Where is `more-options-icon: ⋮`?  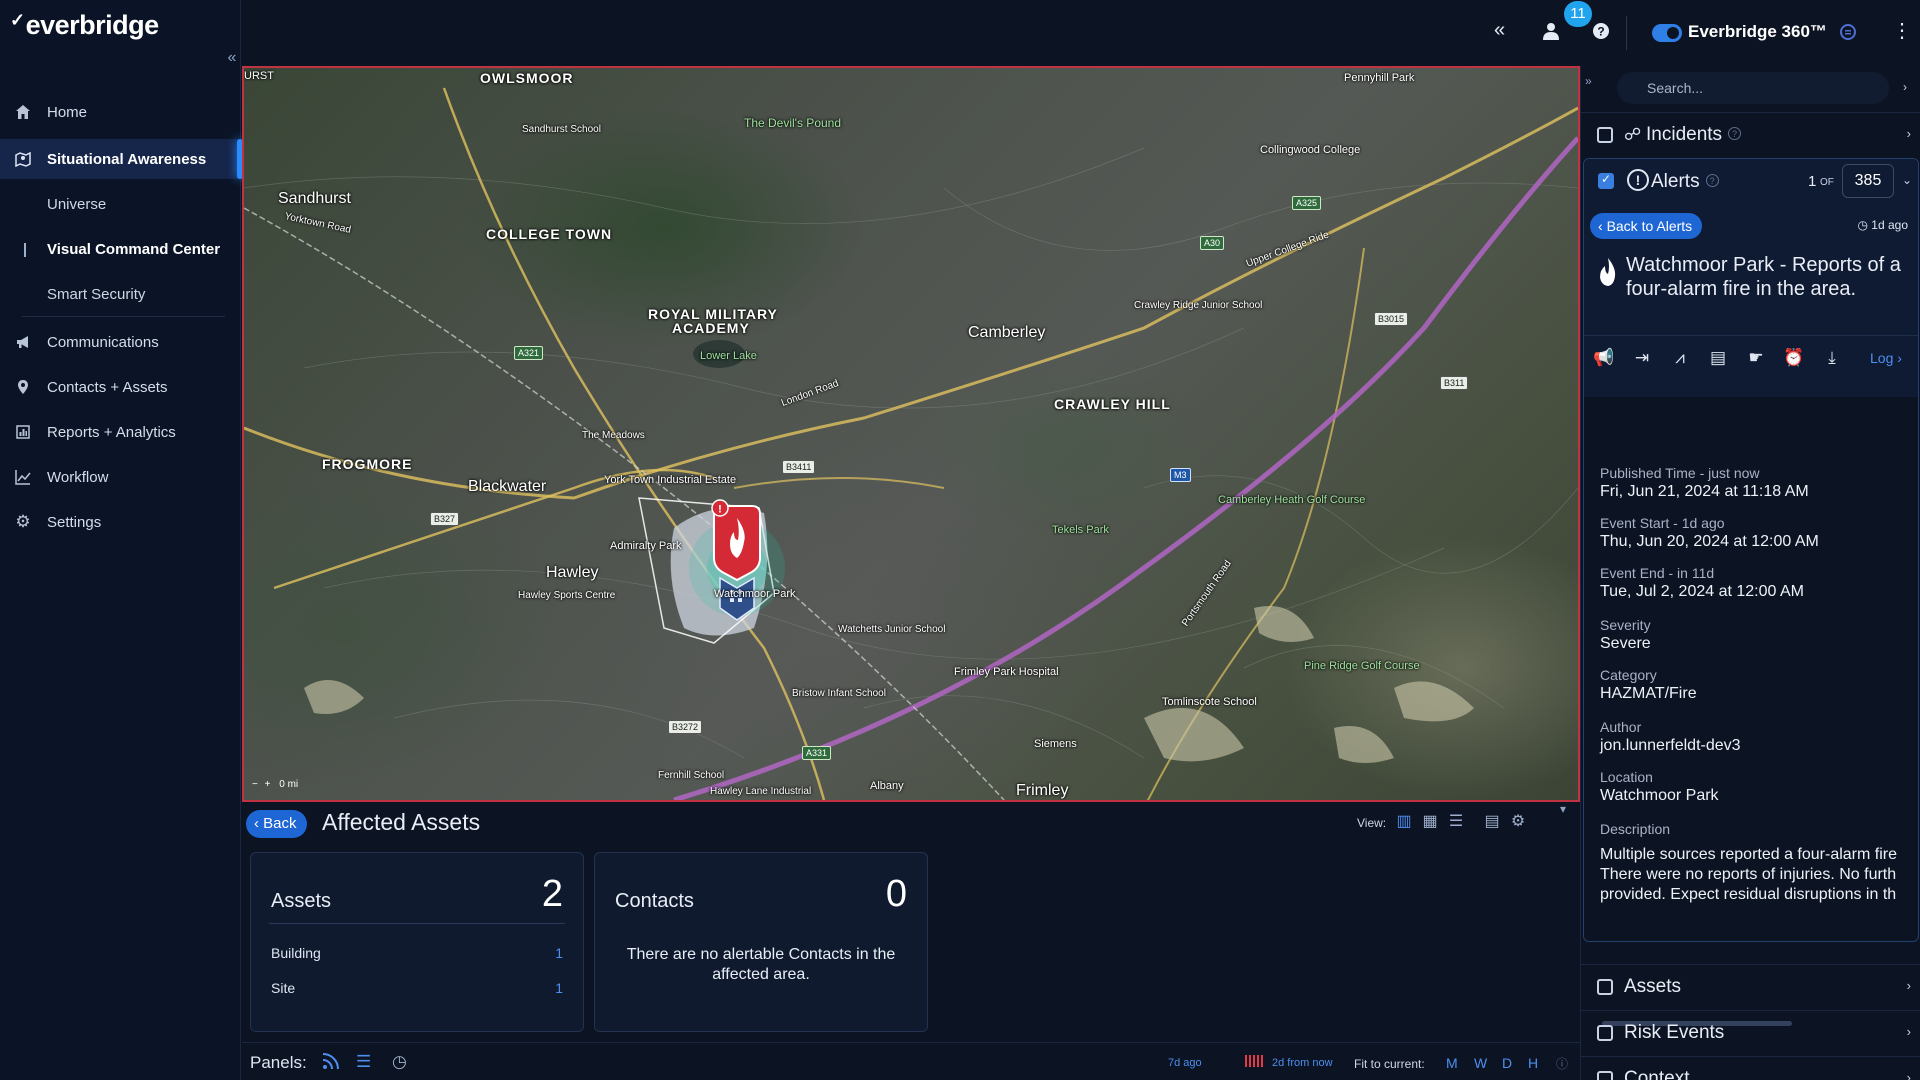 more-options-icon: ⋮ is located at coordinates (1902, 30).